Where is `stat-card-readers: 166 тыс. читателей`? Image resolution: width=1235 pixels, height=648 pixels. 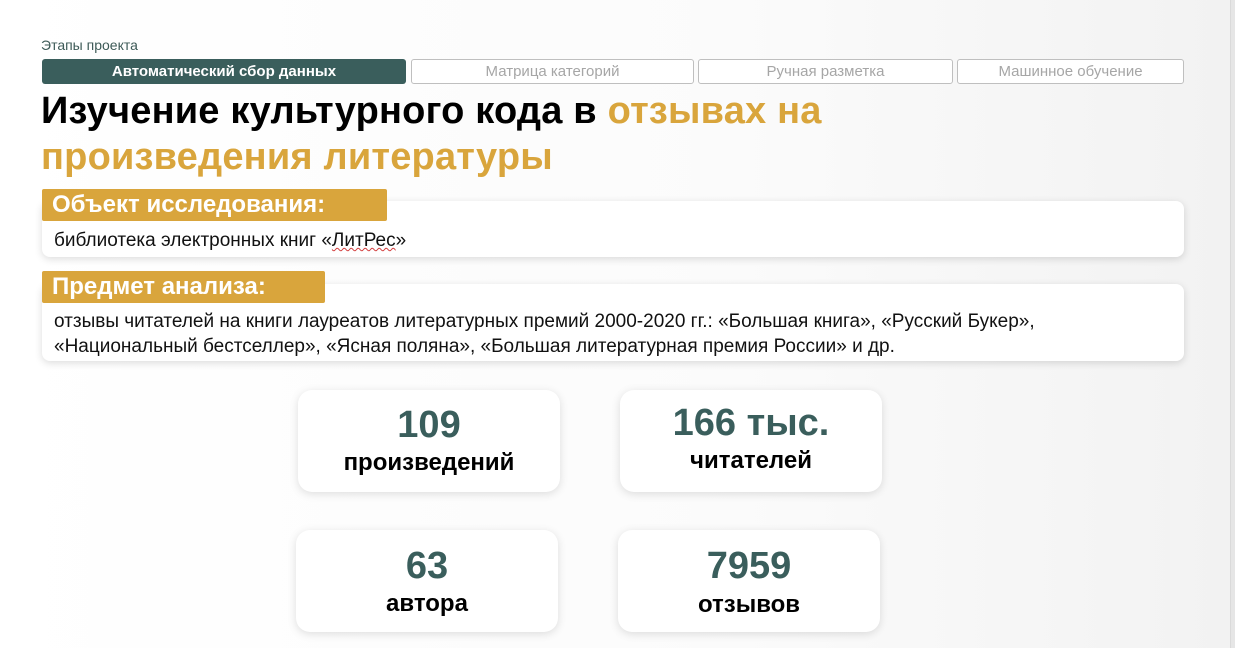 stat-card-readers: 166 тыс. читателей is located at coordinates (751, 441).